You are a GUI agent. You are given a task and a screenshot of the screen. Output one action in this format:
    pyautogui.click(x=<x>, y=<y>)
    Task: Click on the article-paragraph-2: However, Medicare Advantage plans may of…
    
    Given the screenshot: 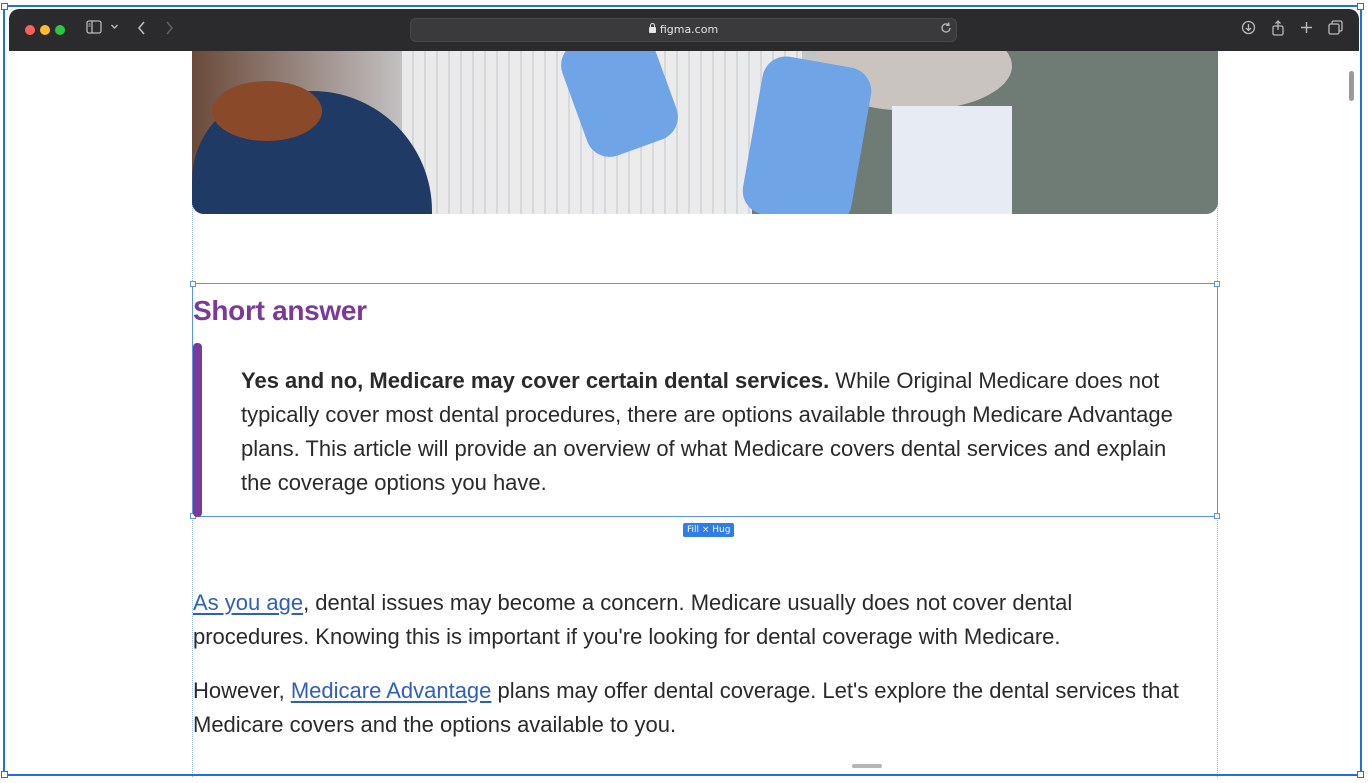 What is the action you would take?
    pyautogui.click(x=693, y=708)
    